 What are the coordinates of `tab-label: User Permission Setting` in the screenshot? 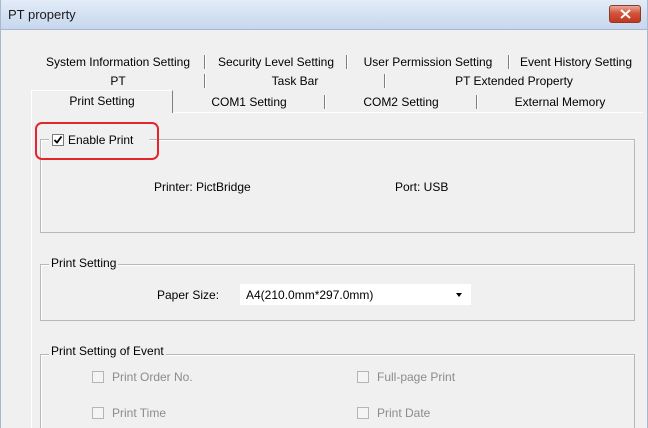 It's located at (428, 62).